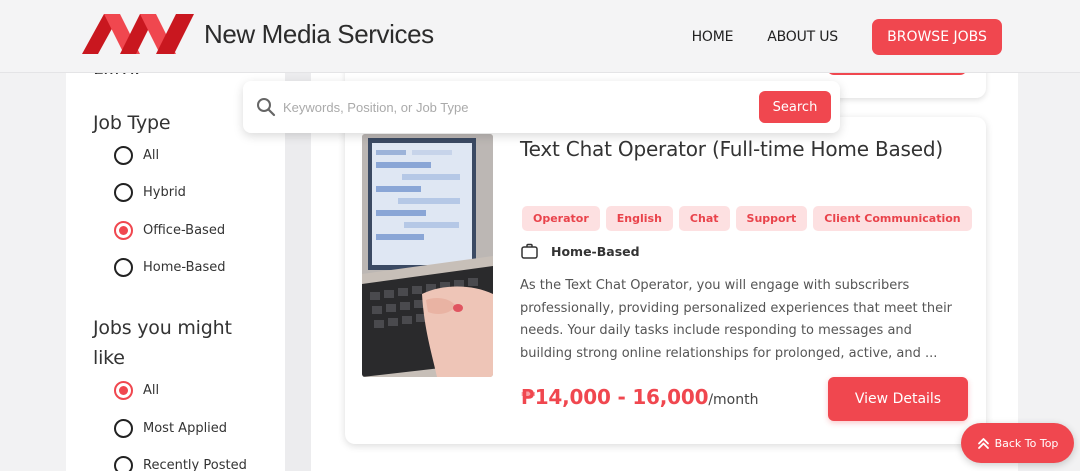 The image size is (1080, 471). I want to click on nav-home: HOME, so click(713, 37).